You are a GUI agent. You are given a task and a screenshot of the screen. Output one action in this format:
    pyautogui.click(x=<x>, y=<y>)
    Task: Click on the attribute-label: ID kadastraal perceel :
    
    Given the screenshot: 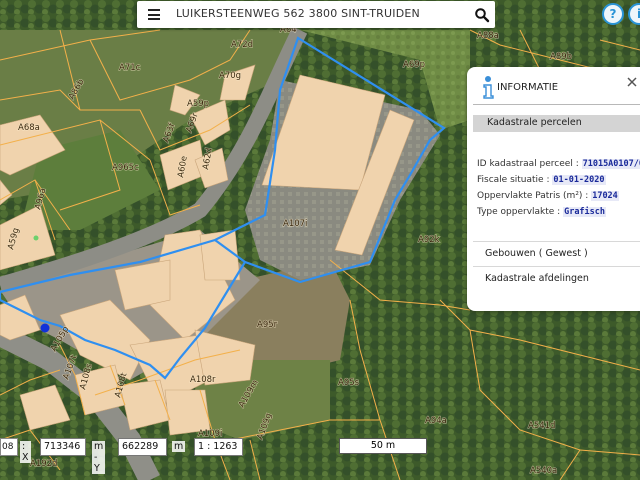 What is the action you would take?
    pyautogui.click(x=529, y=164)
    